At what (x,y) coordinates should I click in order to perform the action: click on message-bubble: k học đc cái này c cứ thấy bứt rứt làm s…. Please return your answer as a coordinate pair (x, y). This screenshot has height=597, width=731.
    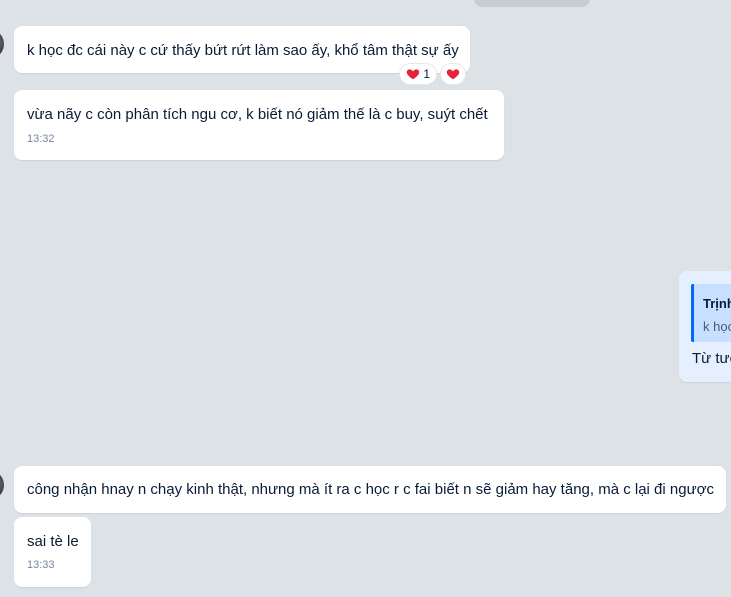
    Looking at the image, I should click on (242, 49).